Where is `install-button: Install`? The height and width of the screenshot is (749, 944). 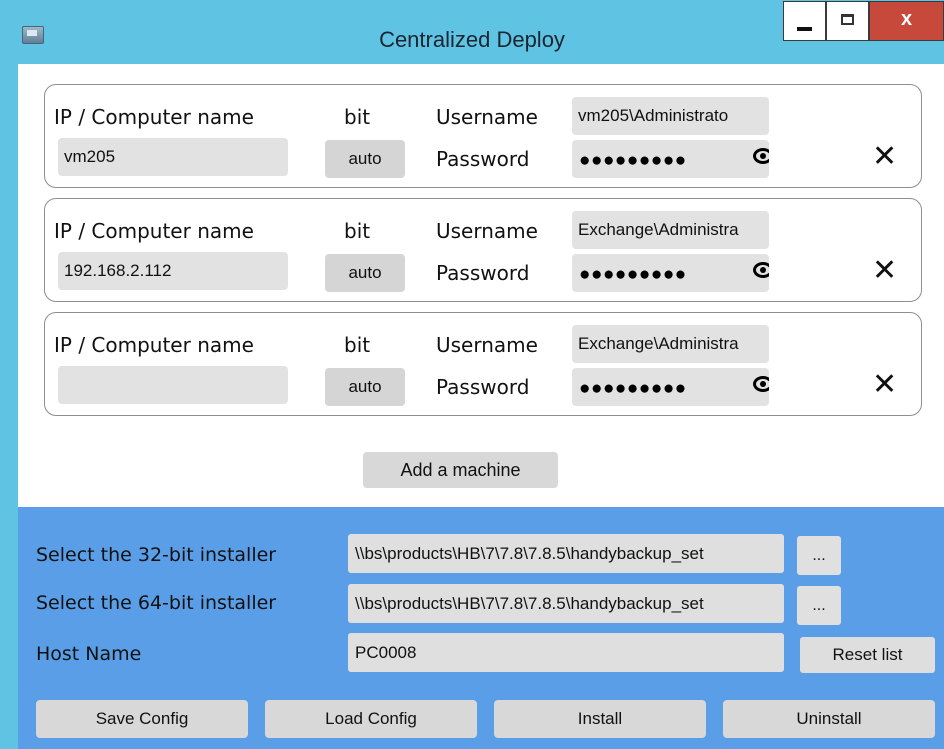
install-button: Install is located at coordinates (600, 719).